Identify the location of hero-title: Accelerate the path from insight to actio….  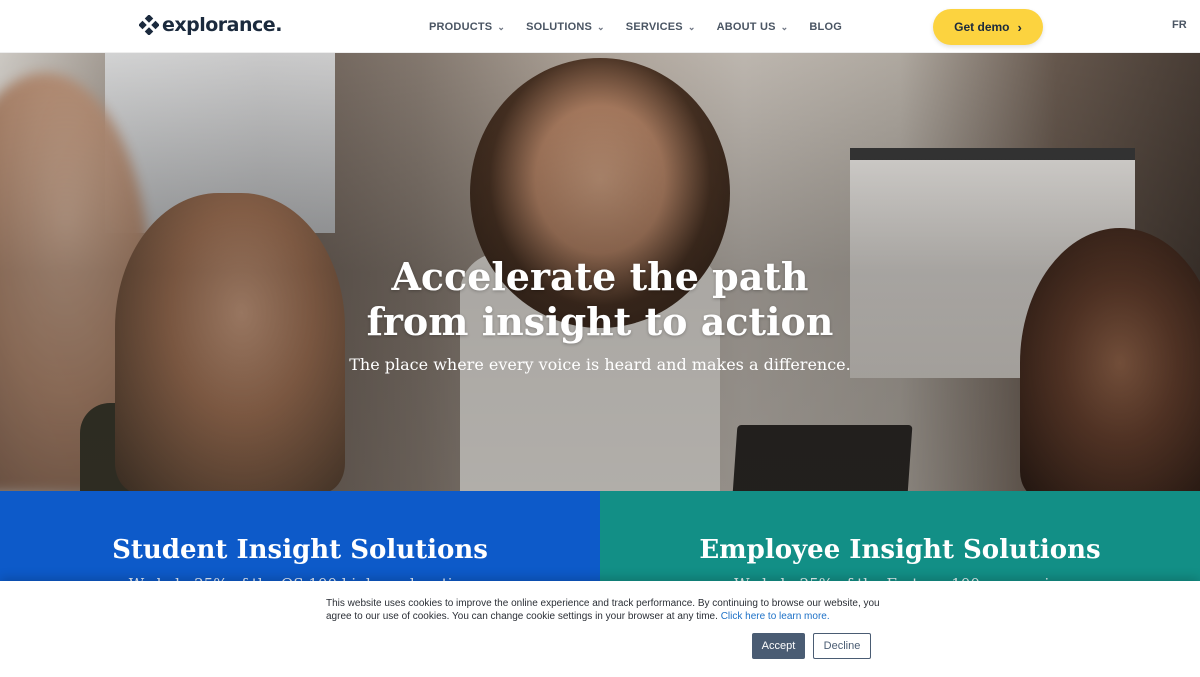
(600, 299).